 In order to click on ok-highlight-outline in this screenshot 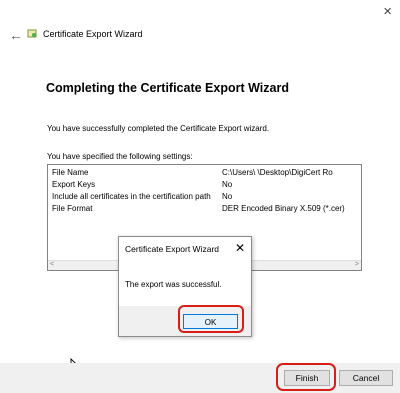, I will do `click(211, 319)`.